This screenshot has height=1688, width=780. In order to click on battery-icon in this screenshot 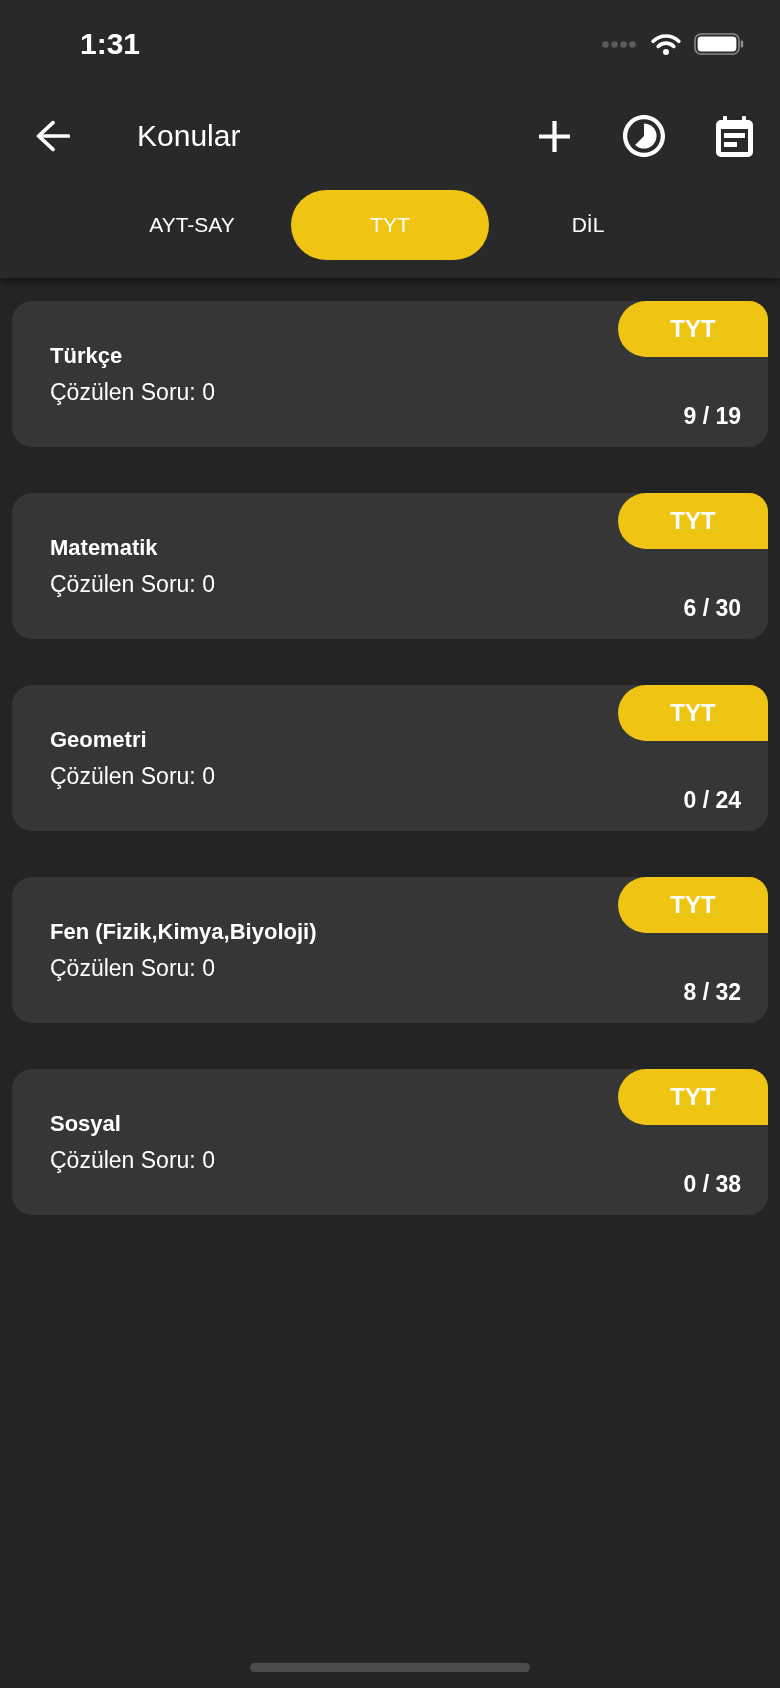, I will do `click(719, 44)`.